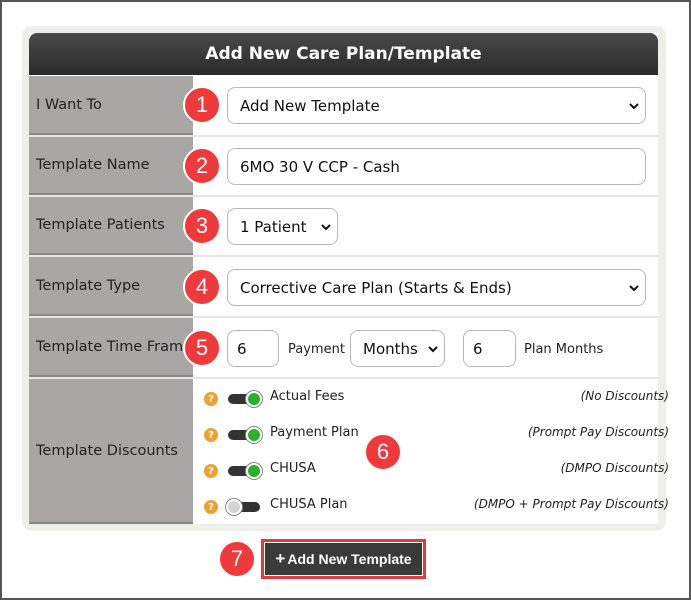  What do you see at coordinates (111, 451) in the screenshot?
I see `template-discounts-label: Template Discounts` at bounding box center [111, 451].